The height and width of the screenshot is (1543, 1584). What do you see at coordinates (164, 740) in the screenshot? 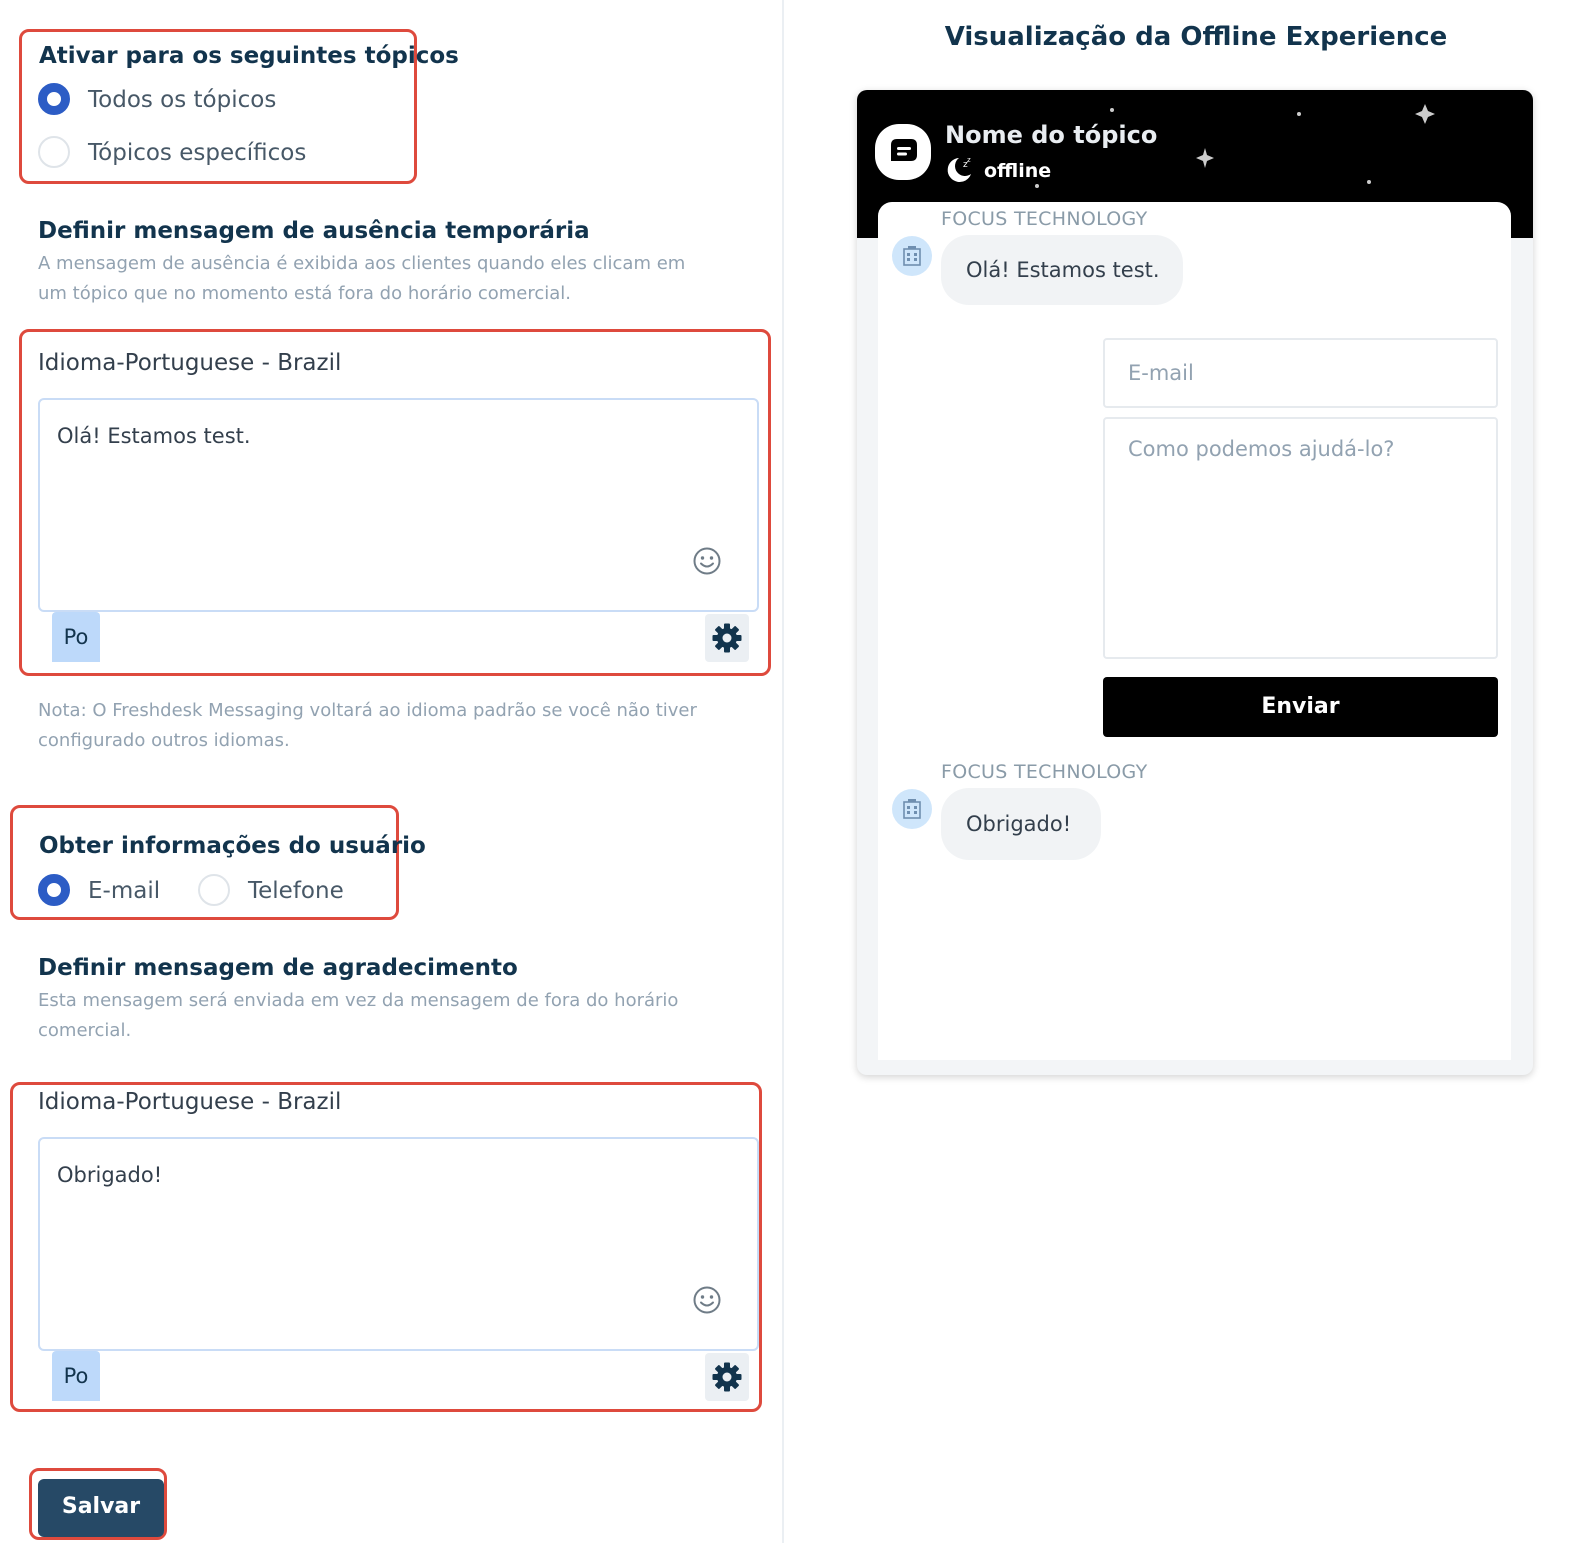
I see `language-note-line2: configurado outros idiomas.` at bounding box center [164, 740].